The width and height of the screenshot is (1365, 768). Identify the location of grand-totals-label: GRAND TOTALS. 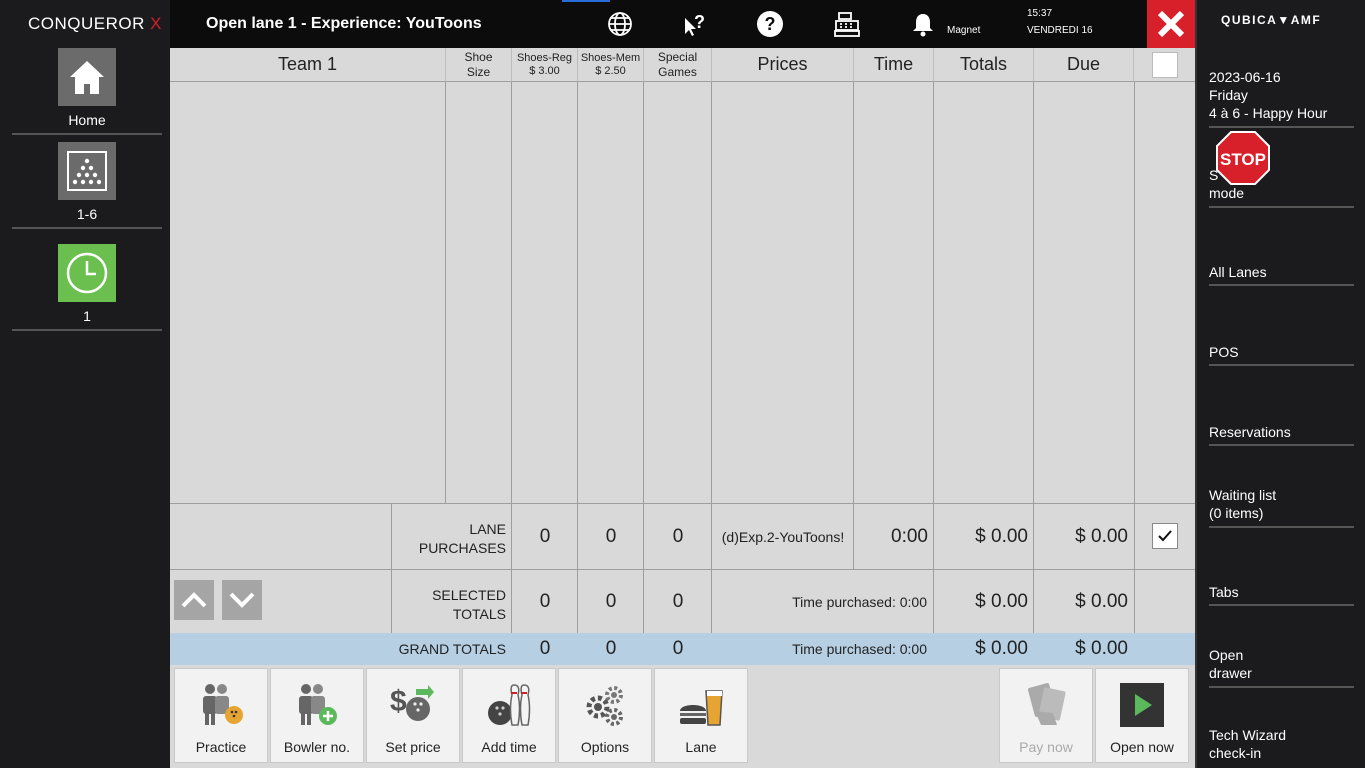
(452, 648).